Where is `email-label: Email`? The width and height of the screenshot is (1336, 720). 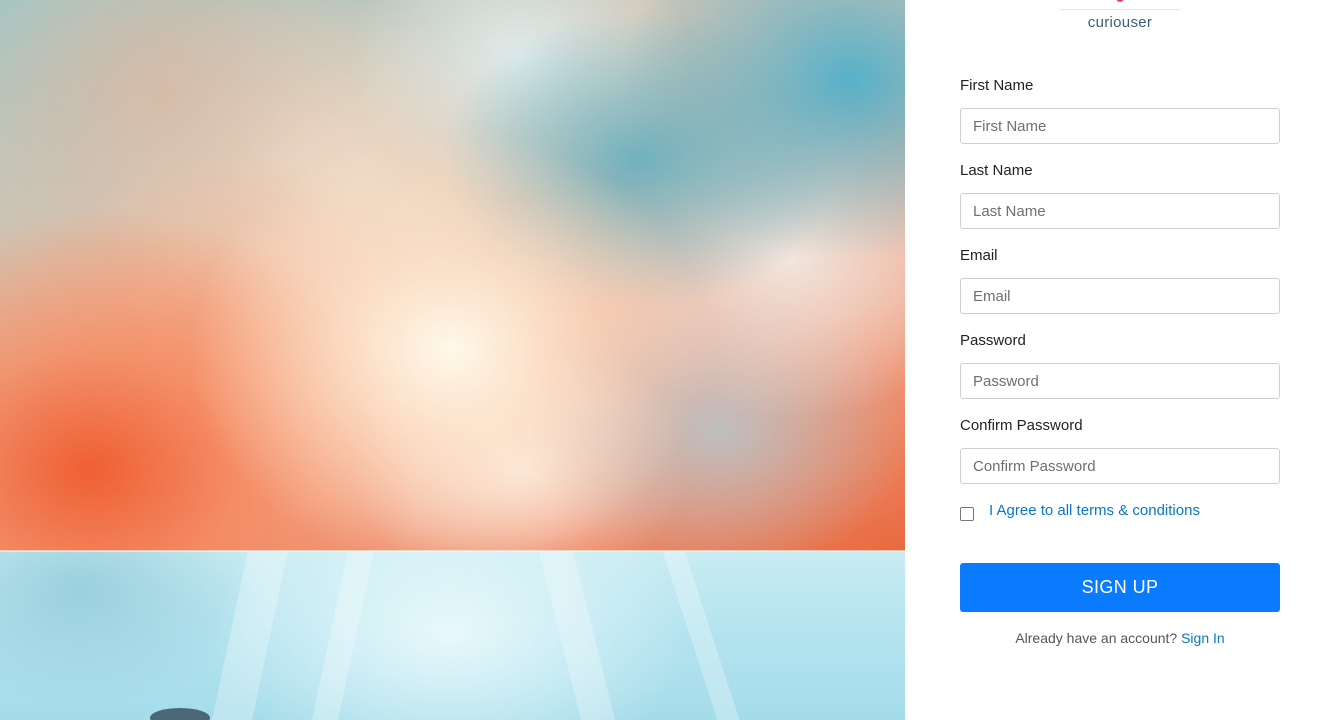 email-label: Email is located at coordinates (979, 255).